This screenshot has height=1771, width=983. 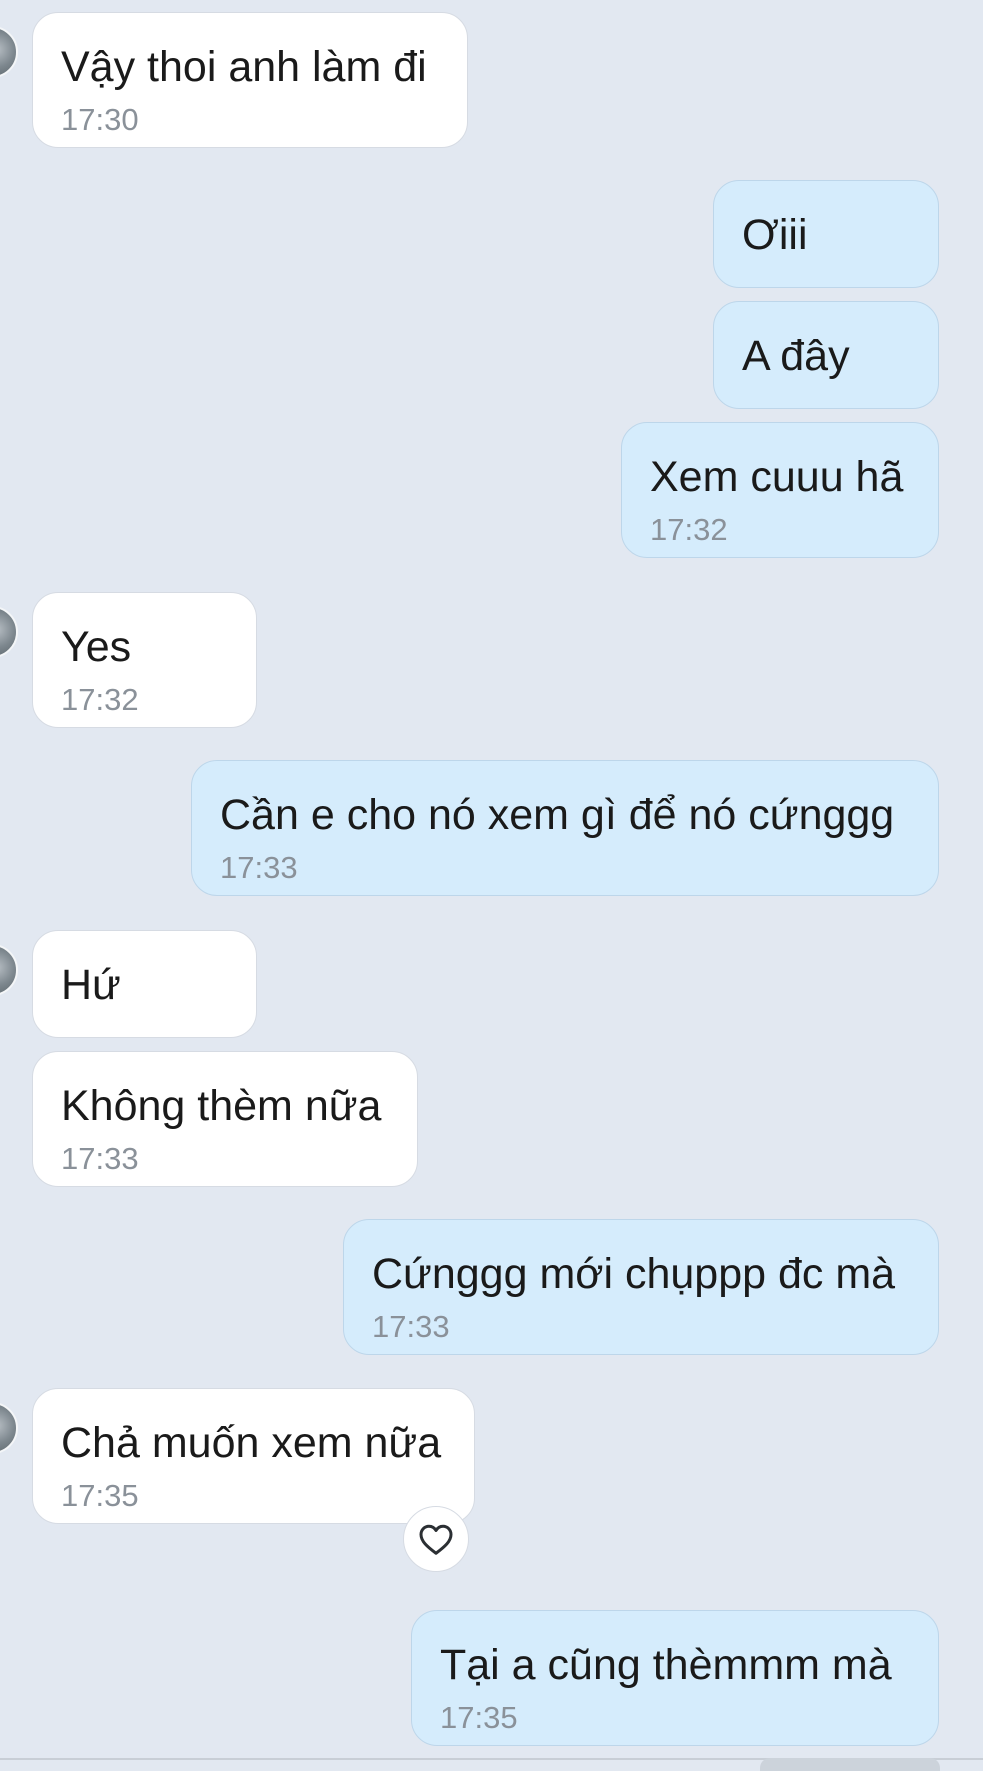 What do you see at coordinates (634, 1274) in the screenshot?
I see `message-text: Cứnggg mới chụppp đc mà` at bounding box center [634, 1274].